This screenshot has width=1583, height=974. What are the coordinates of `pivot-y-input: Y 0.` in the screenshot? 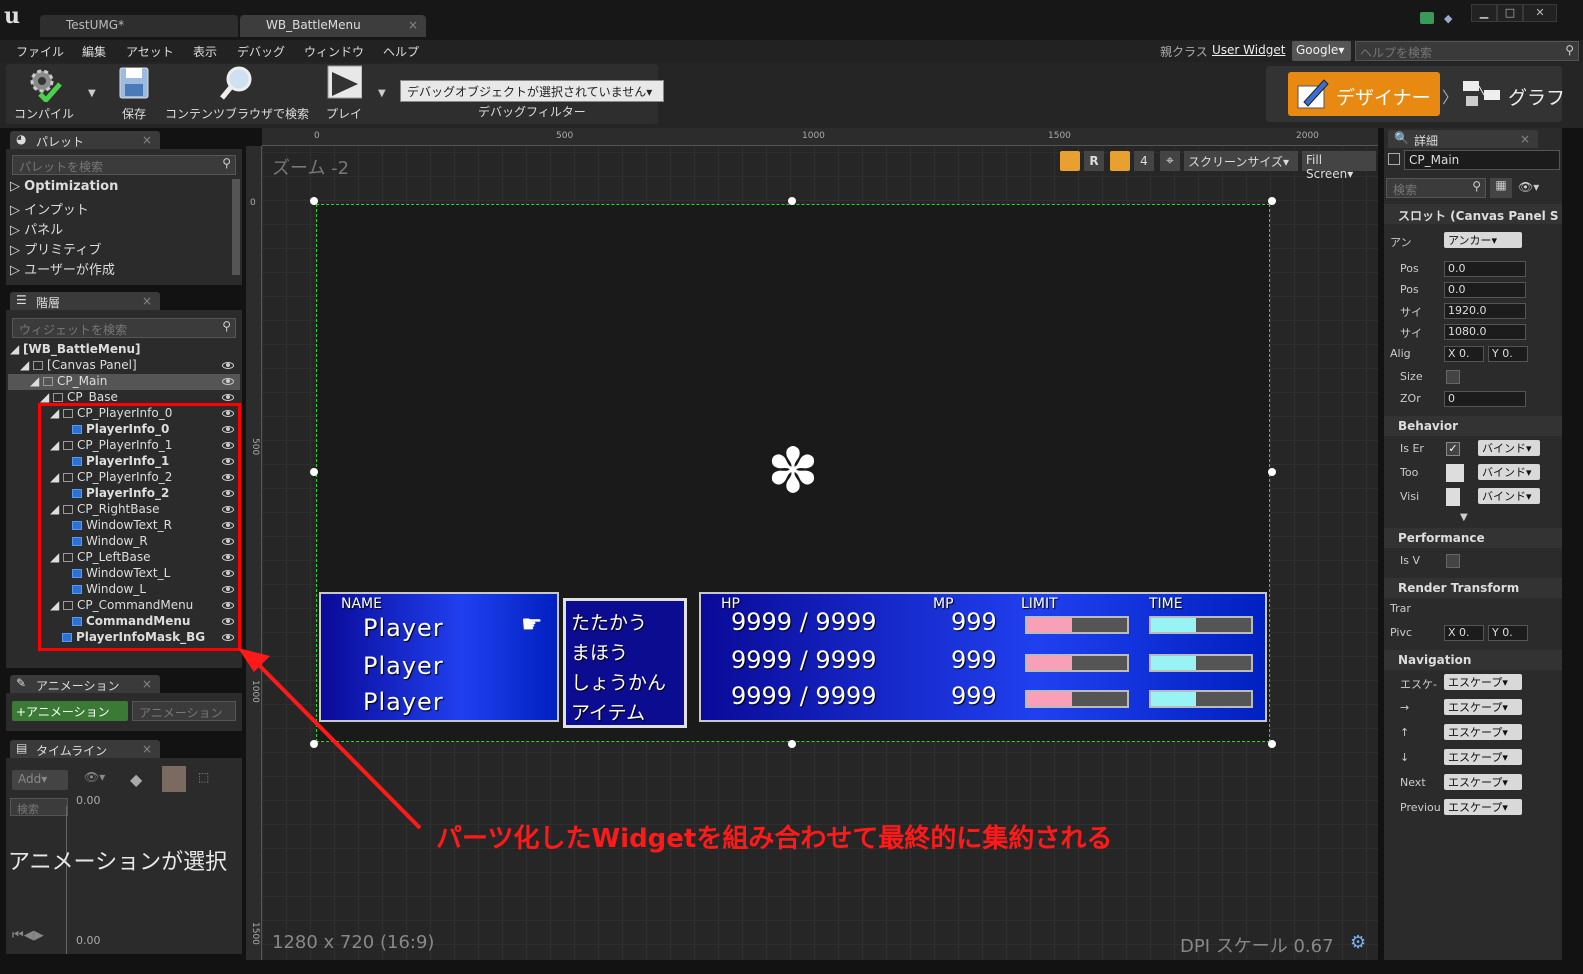 It's located at (1508, 633).